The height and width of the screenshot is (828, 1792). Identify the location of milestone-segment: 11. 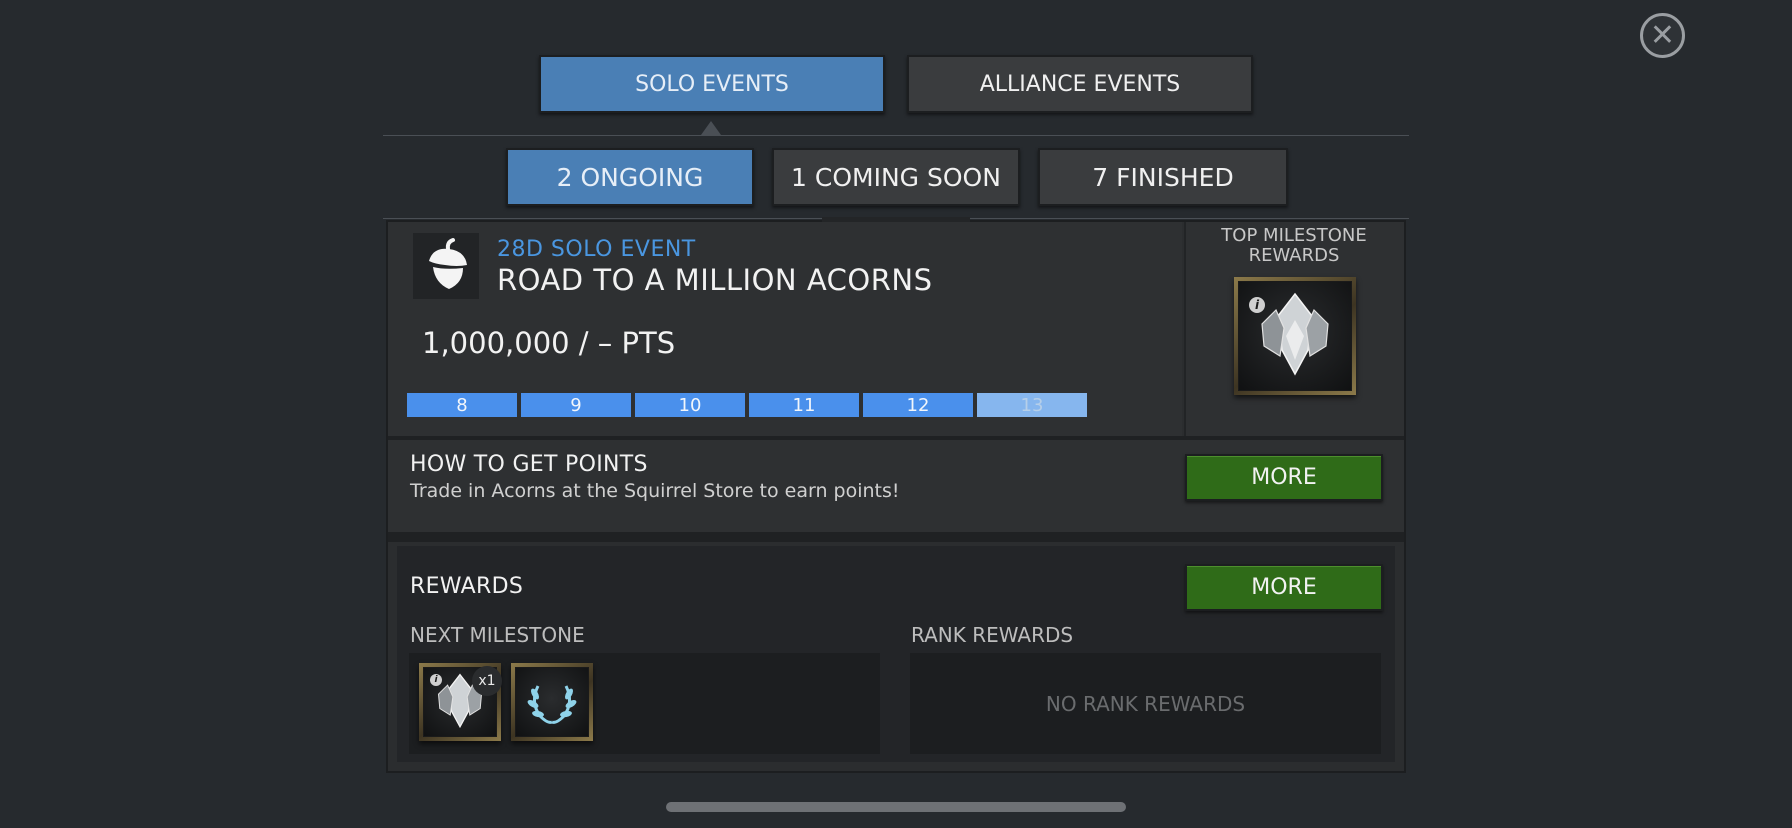
(804, 405).